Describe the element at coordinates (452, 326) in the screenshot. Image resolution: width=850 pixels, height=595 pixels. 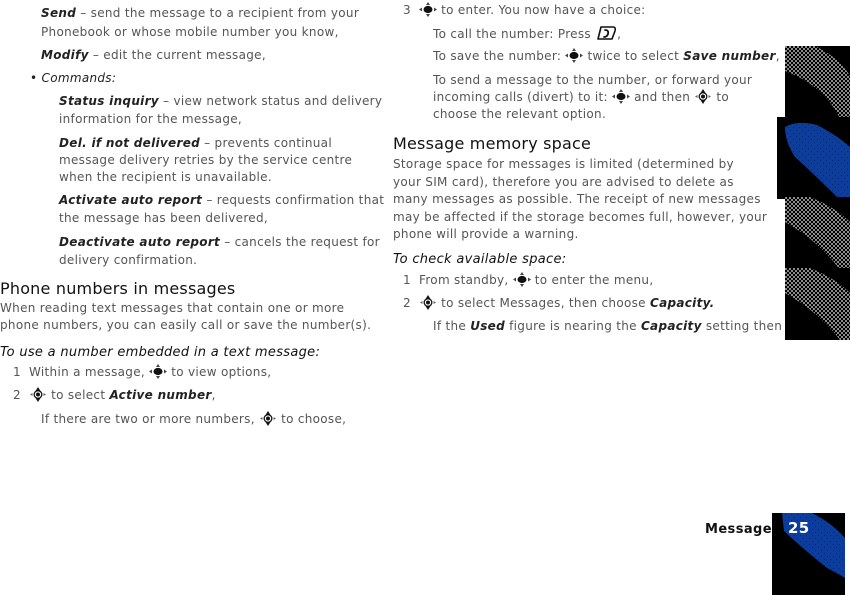
I see `note-text: If the` at that location.